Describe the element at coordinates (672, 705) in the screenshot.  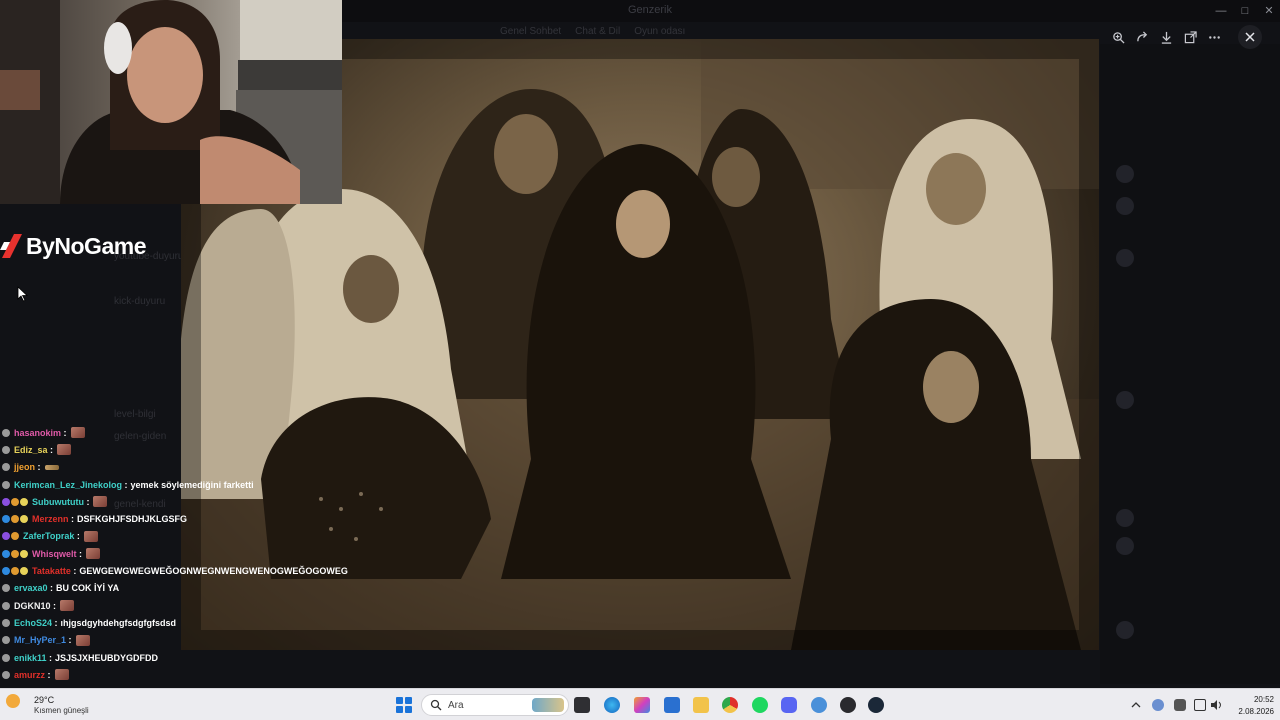
I see `store-icon` at that location.